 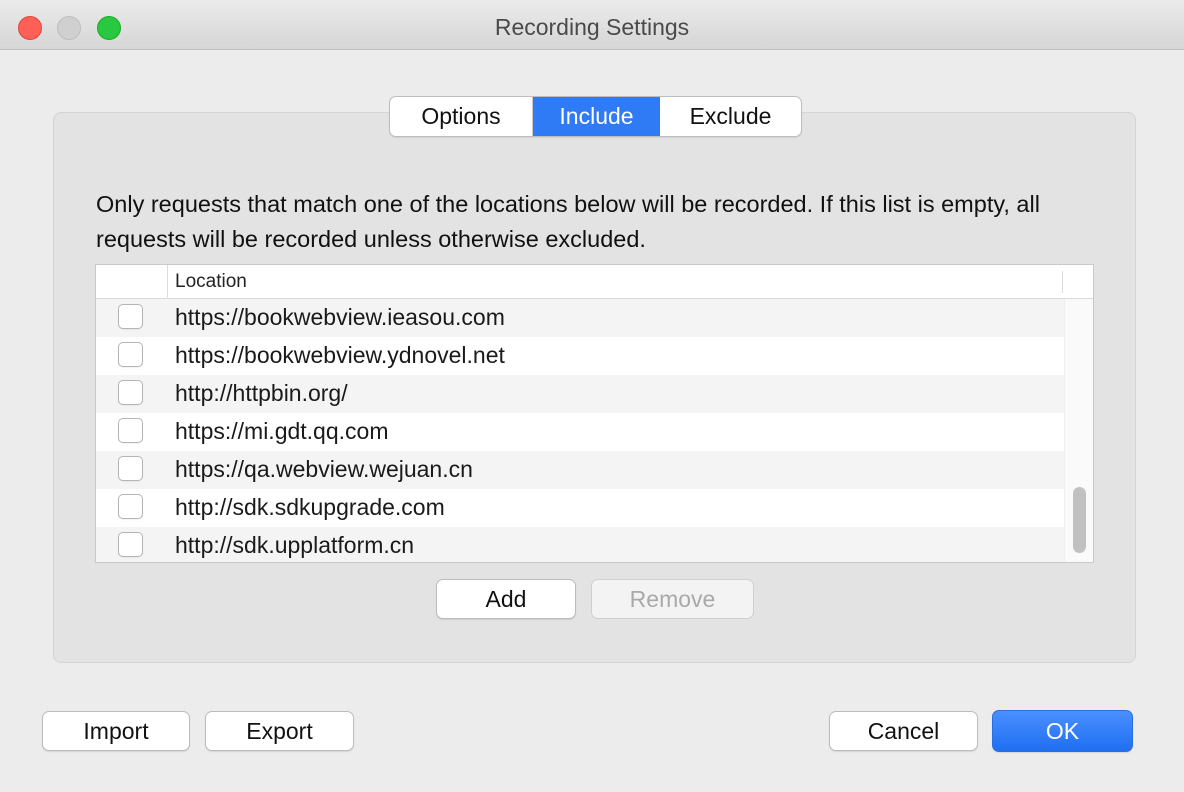 What do you see at coordinates (580, 544) in the screenshot?
I see `table-row: http://sdk.upplatform.cn` at bounding box center [580, 544].